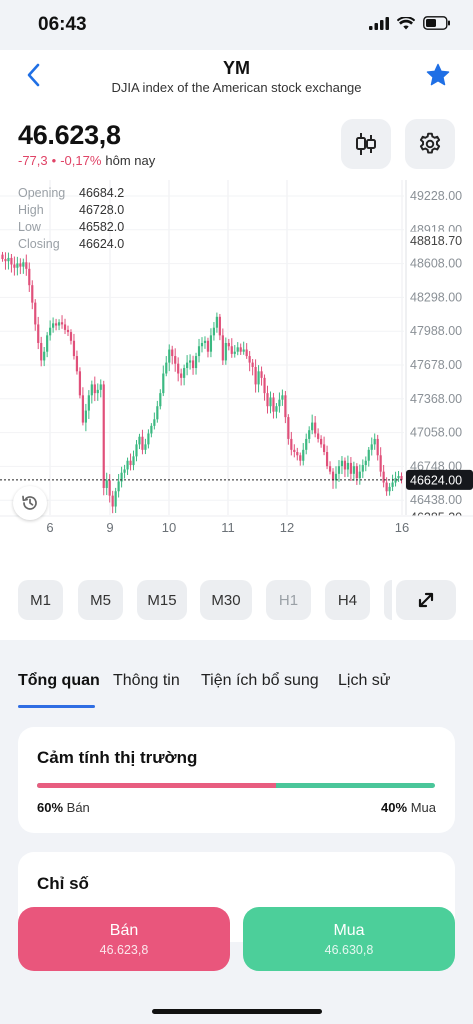 This screenshot has width=473, height=1024. Describe the element at coordinates (63, 807) in the screenshot. I see `sell-percentage: 60% Bán` at that location.